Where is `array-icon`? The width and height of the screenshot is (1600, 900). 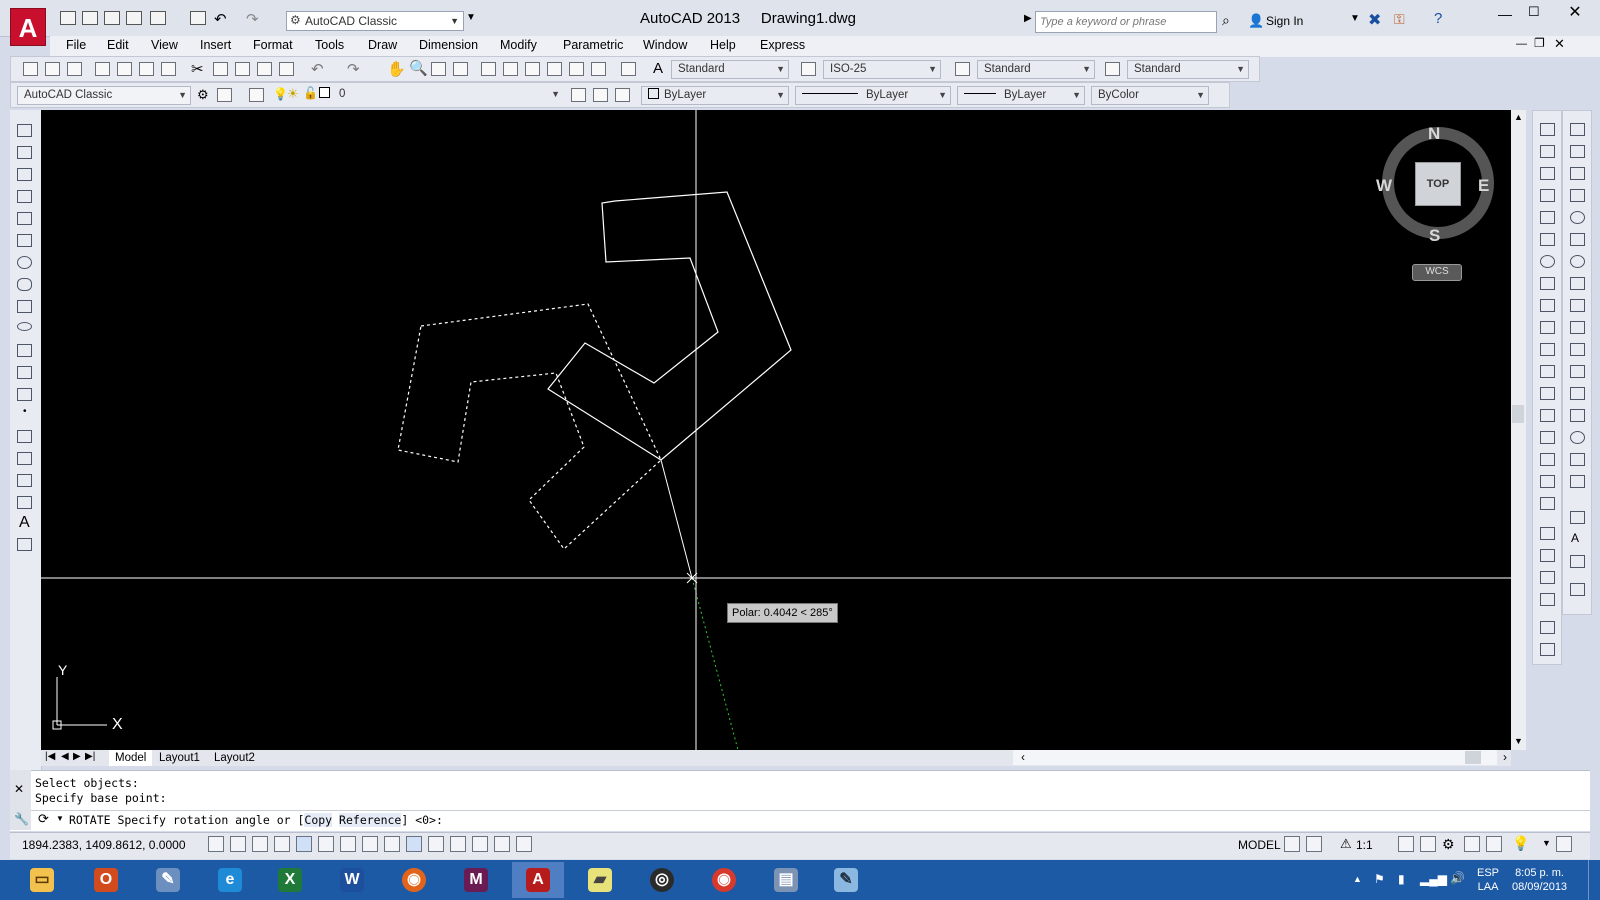
array-icon is located at coordinates (1547, 217).